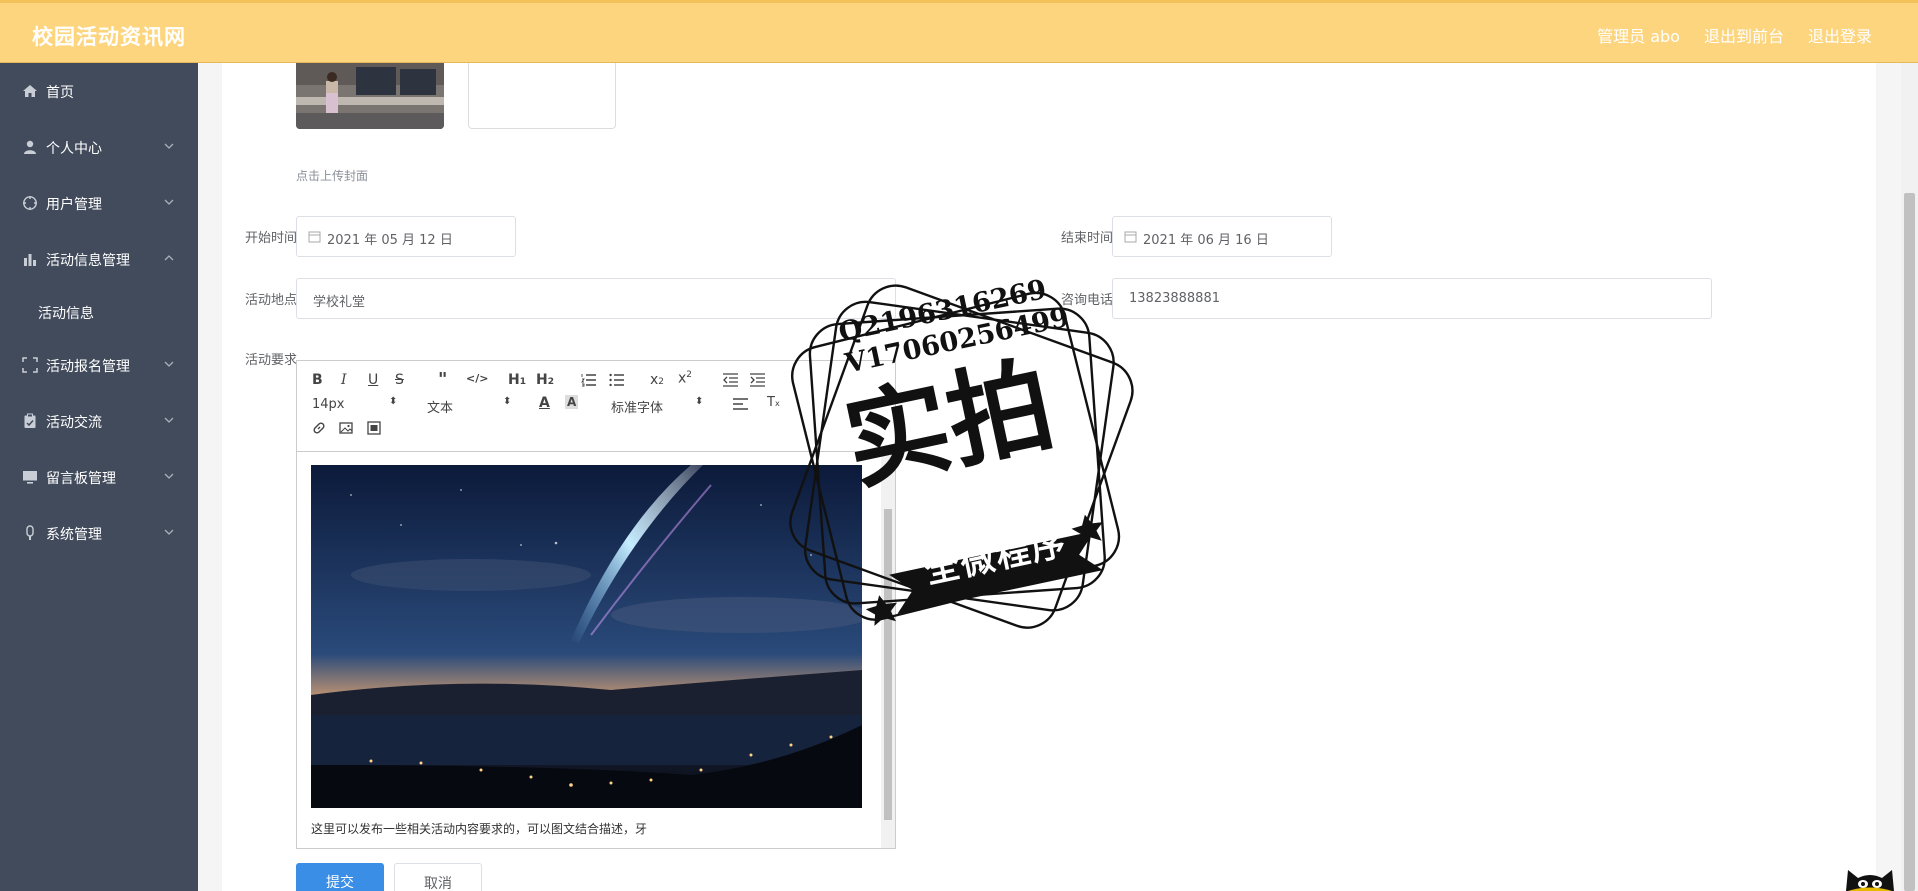 Image resolution: width=1918 pixels, height=891 pixels. What do you see at coordinates (66, 314) in the screenshot?
I see `sidebar-subitem-label: 活动信息` at bounding box center [66, 314].